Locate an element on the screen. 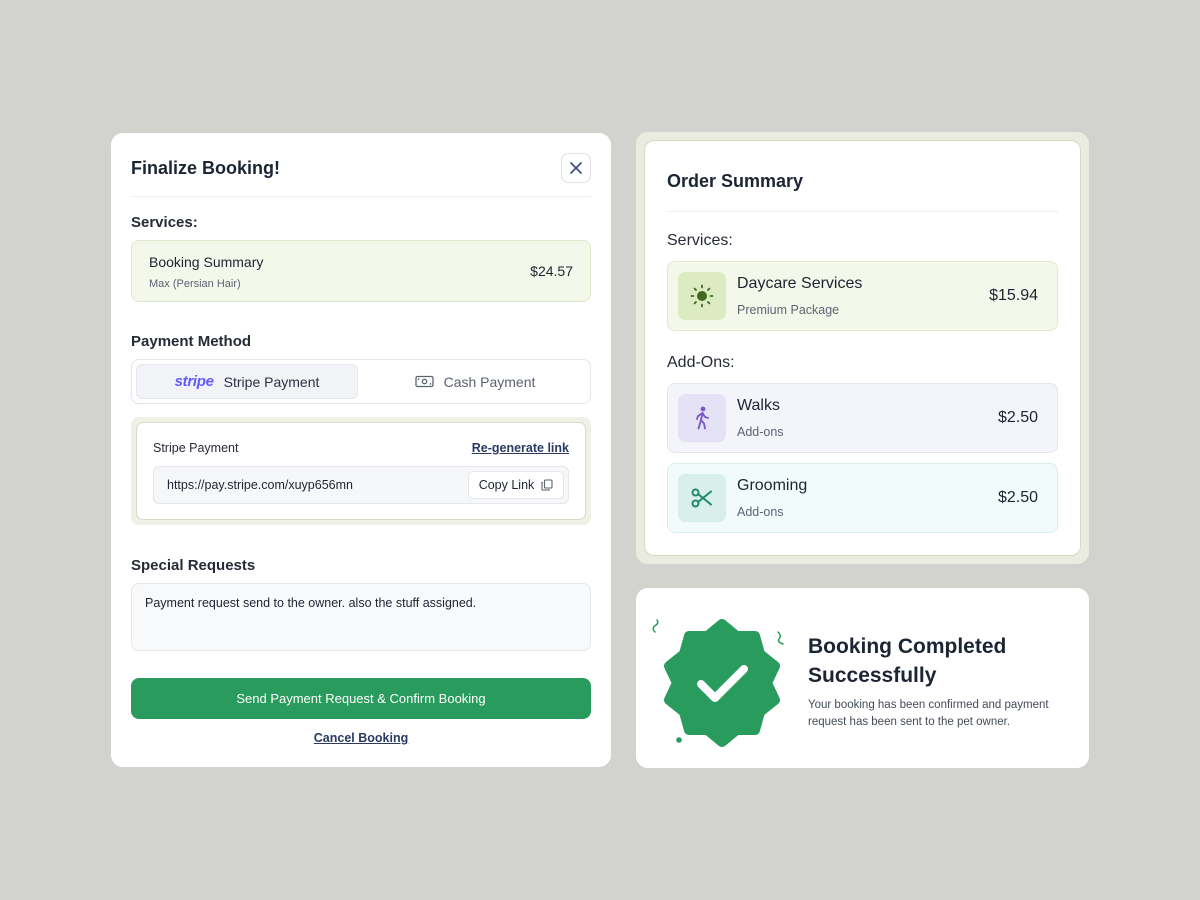  stripe-panel-title: Stripe Payment is located at coordinates (196, 448).